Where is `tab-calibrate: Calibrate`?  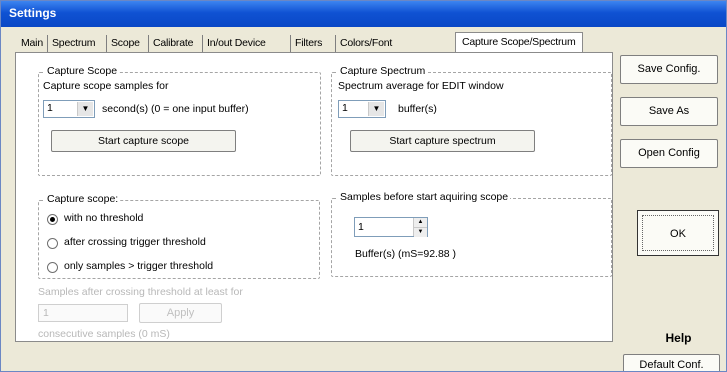
tab-calibrate: Calibrate is located at coordinates (172, 43).